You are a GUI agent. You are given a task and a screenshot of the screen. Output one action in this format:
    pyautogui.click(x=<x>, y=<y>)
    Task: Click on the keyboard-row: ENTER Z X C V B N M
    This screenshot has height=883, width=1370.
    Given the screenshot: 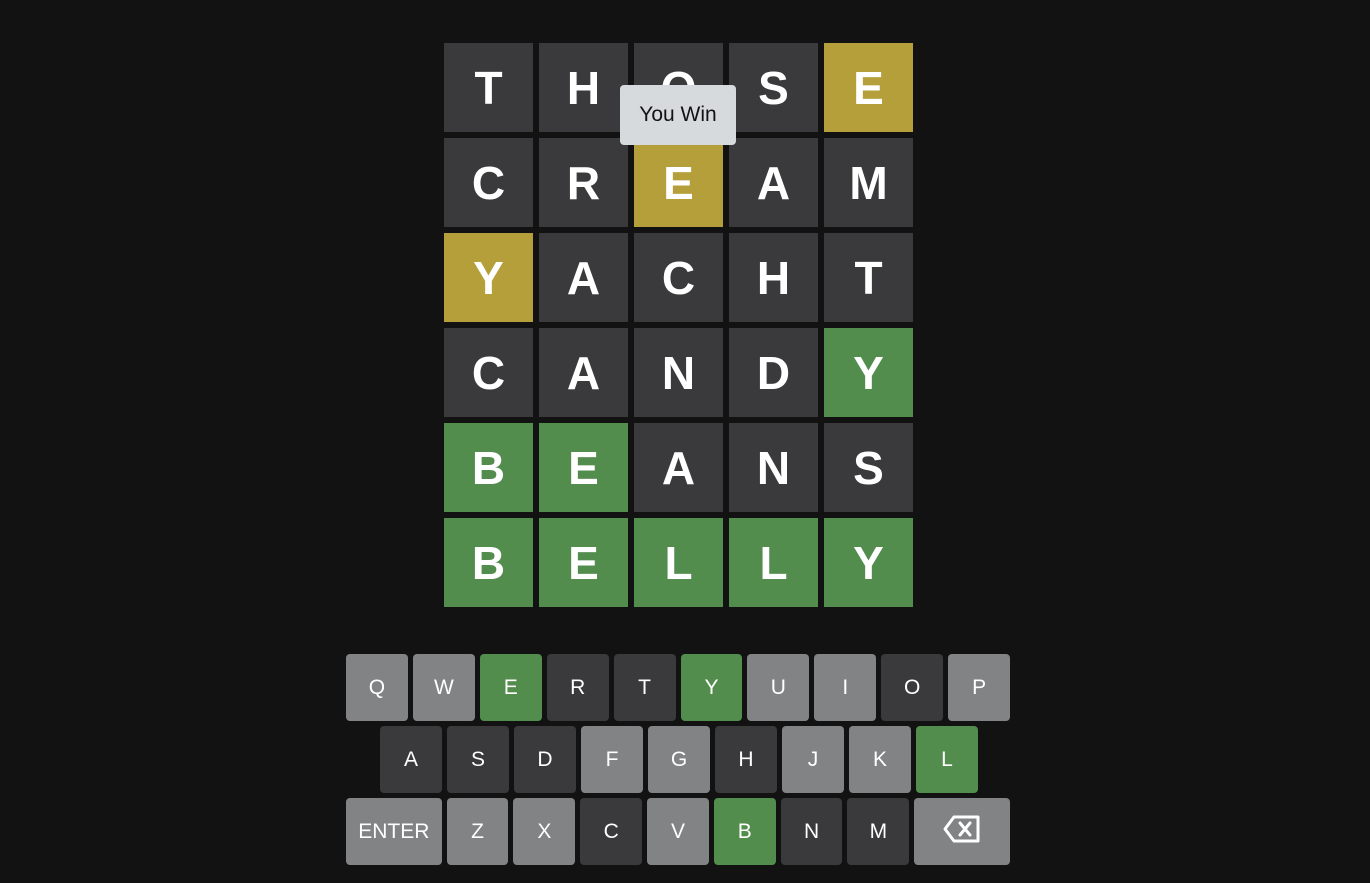 What is the action you would take?
    pyautogui.click(x=678, y=831)
    